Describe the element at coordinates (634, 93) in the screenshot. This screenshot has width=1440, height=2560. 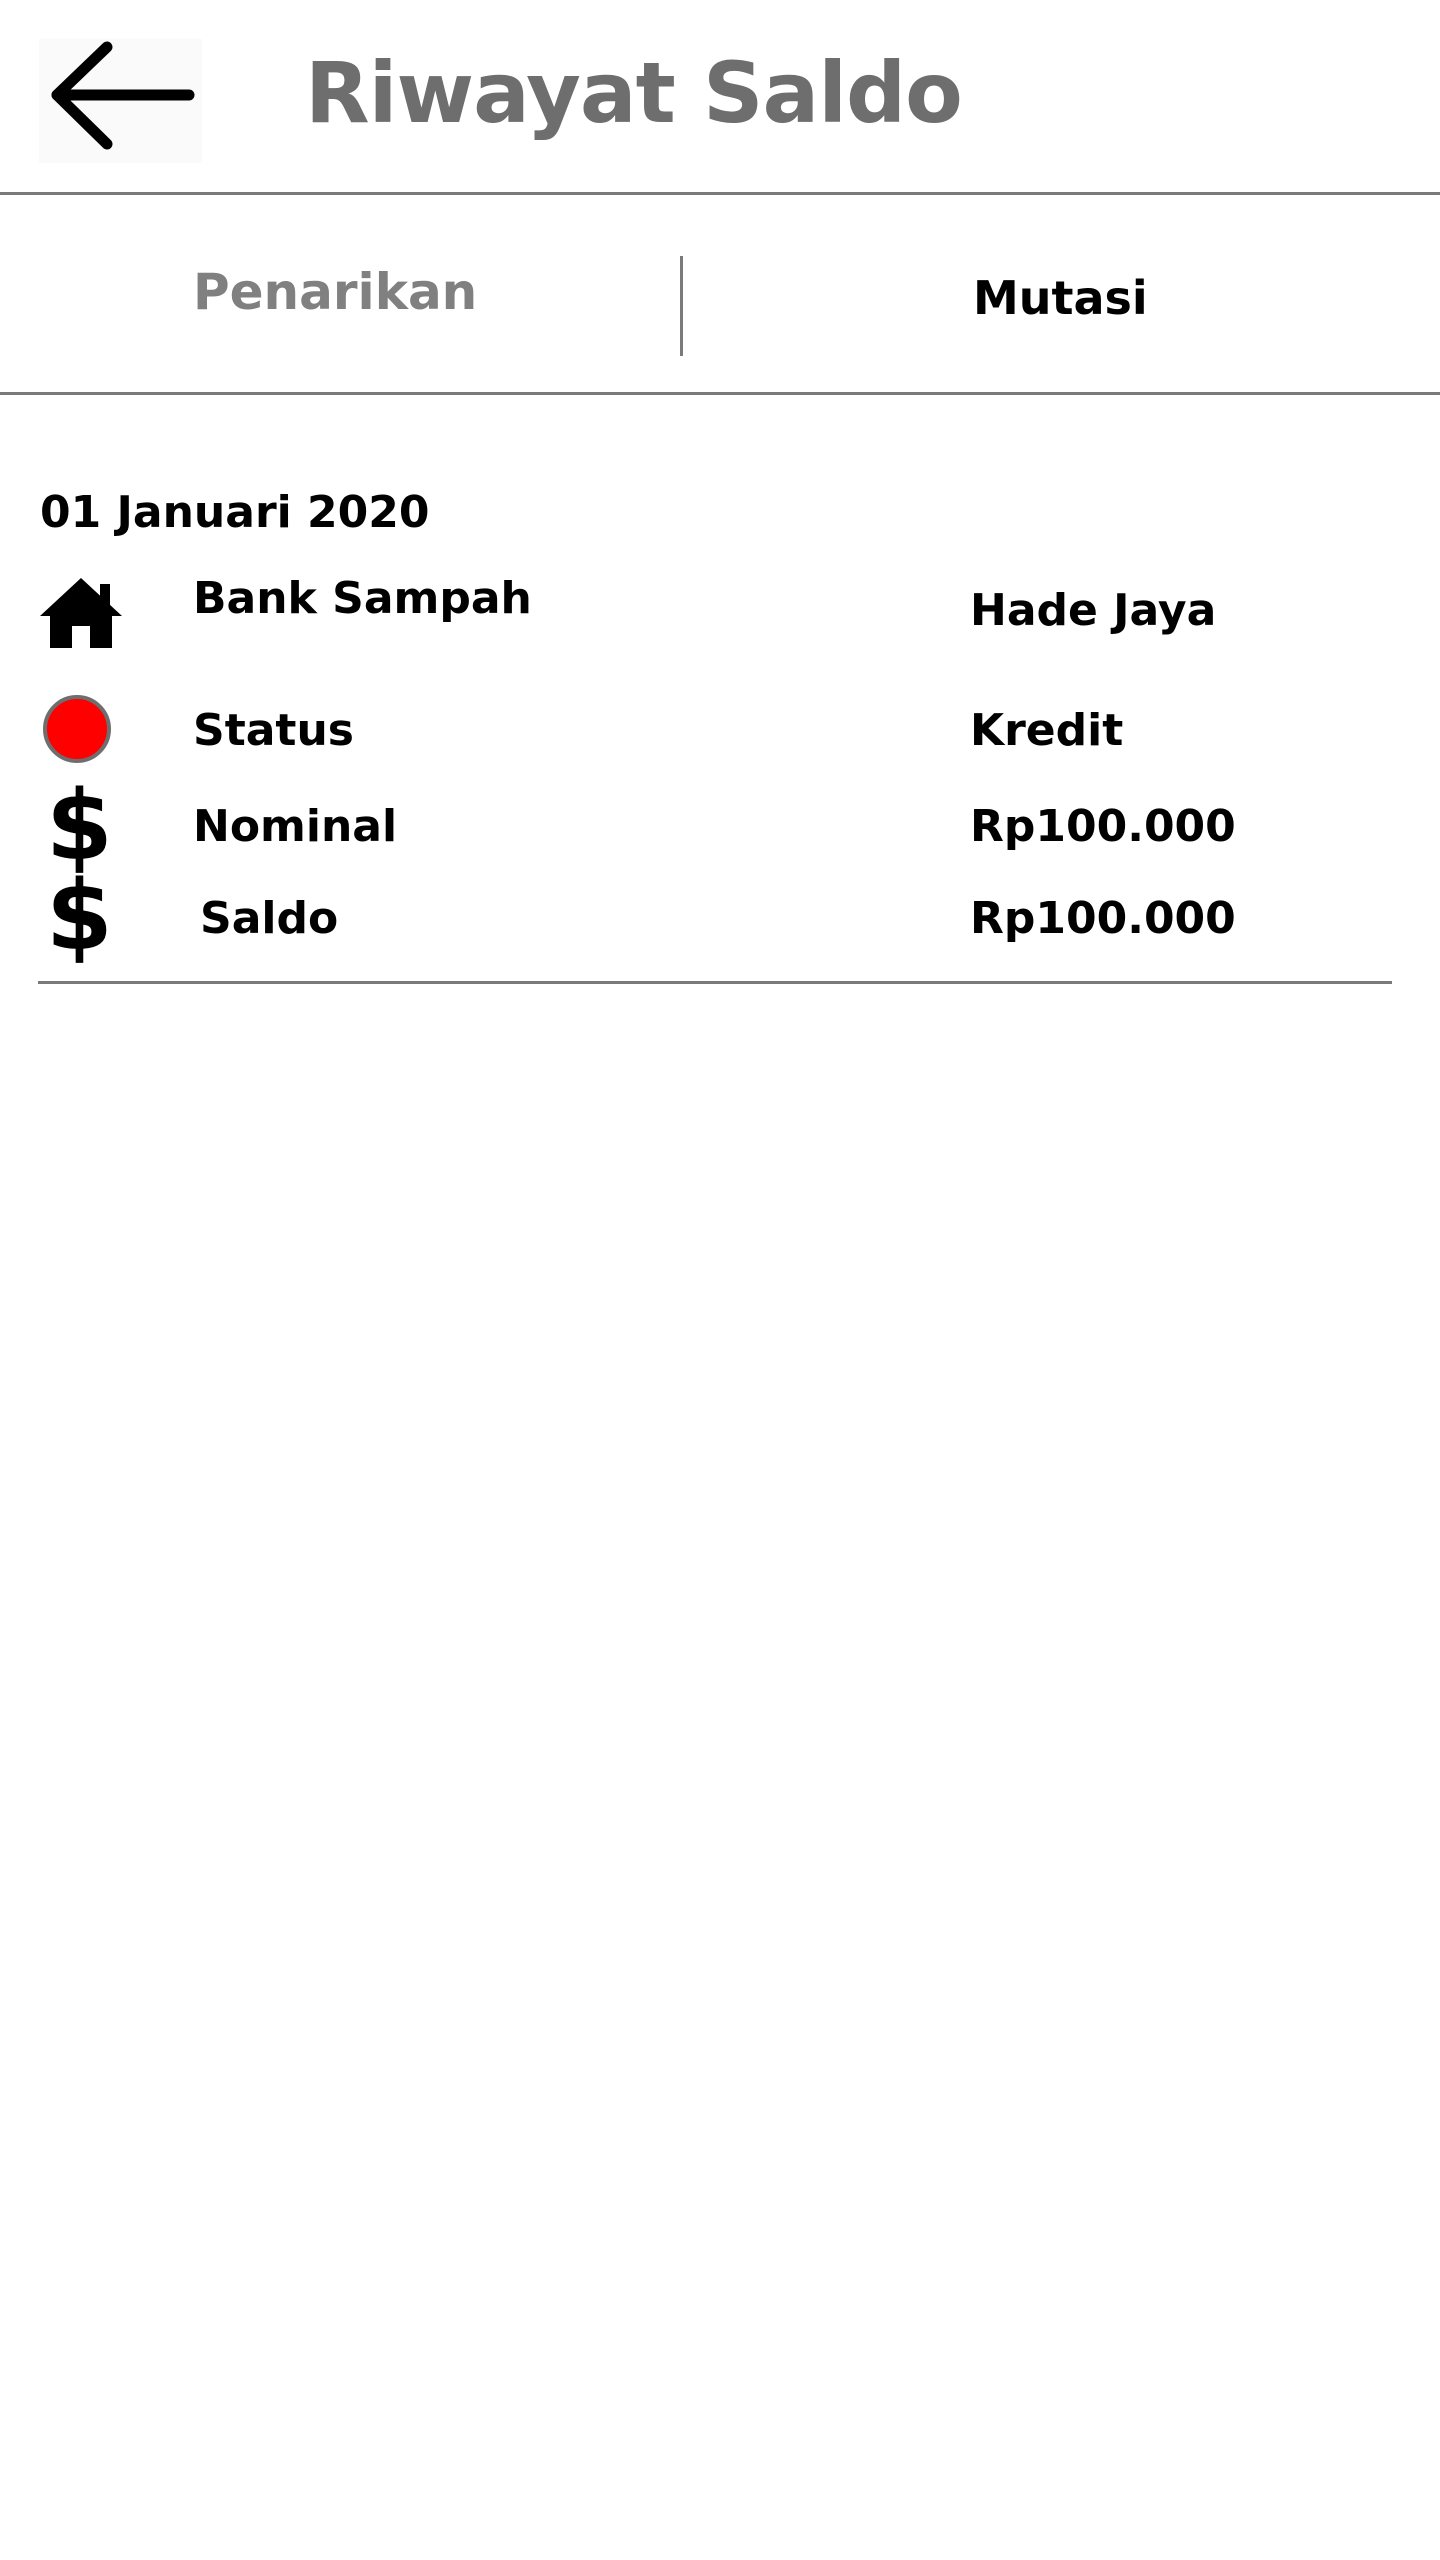
I see `page-title: Riwayat Saldo` at that location.